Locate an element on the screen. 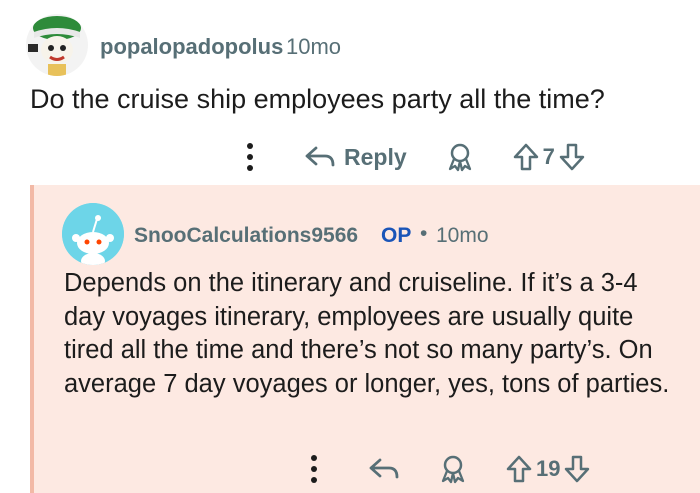  reply-reply-button is located at coordinates (384, 469).